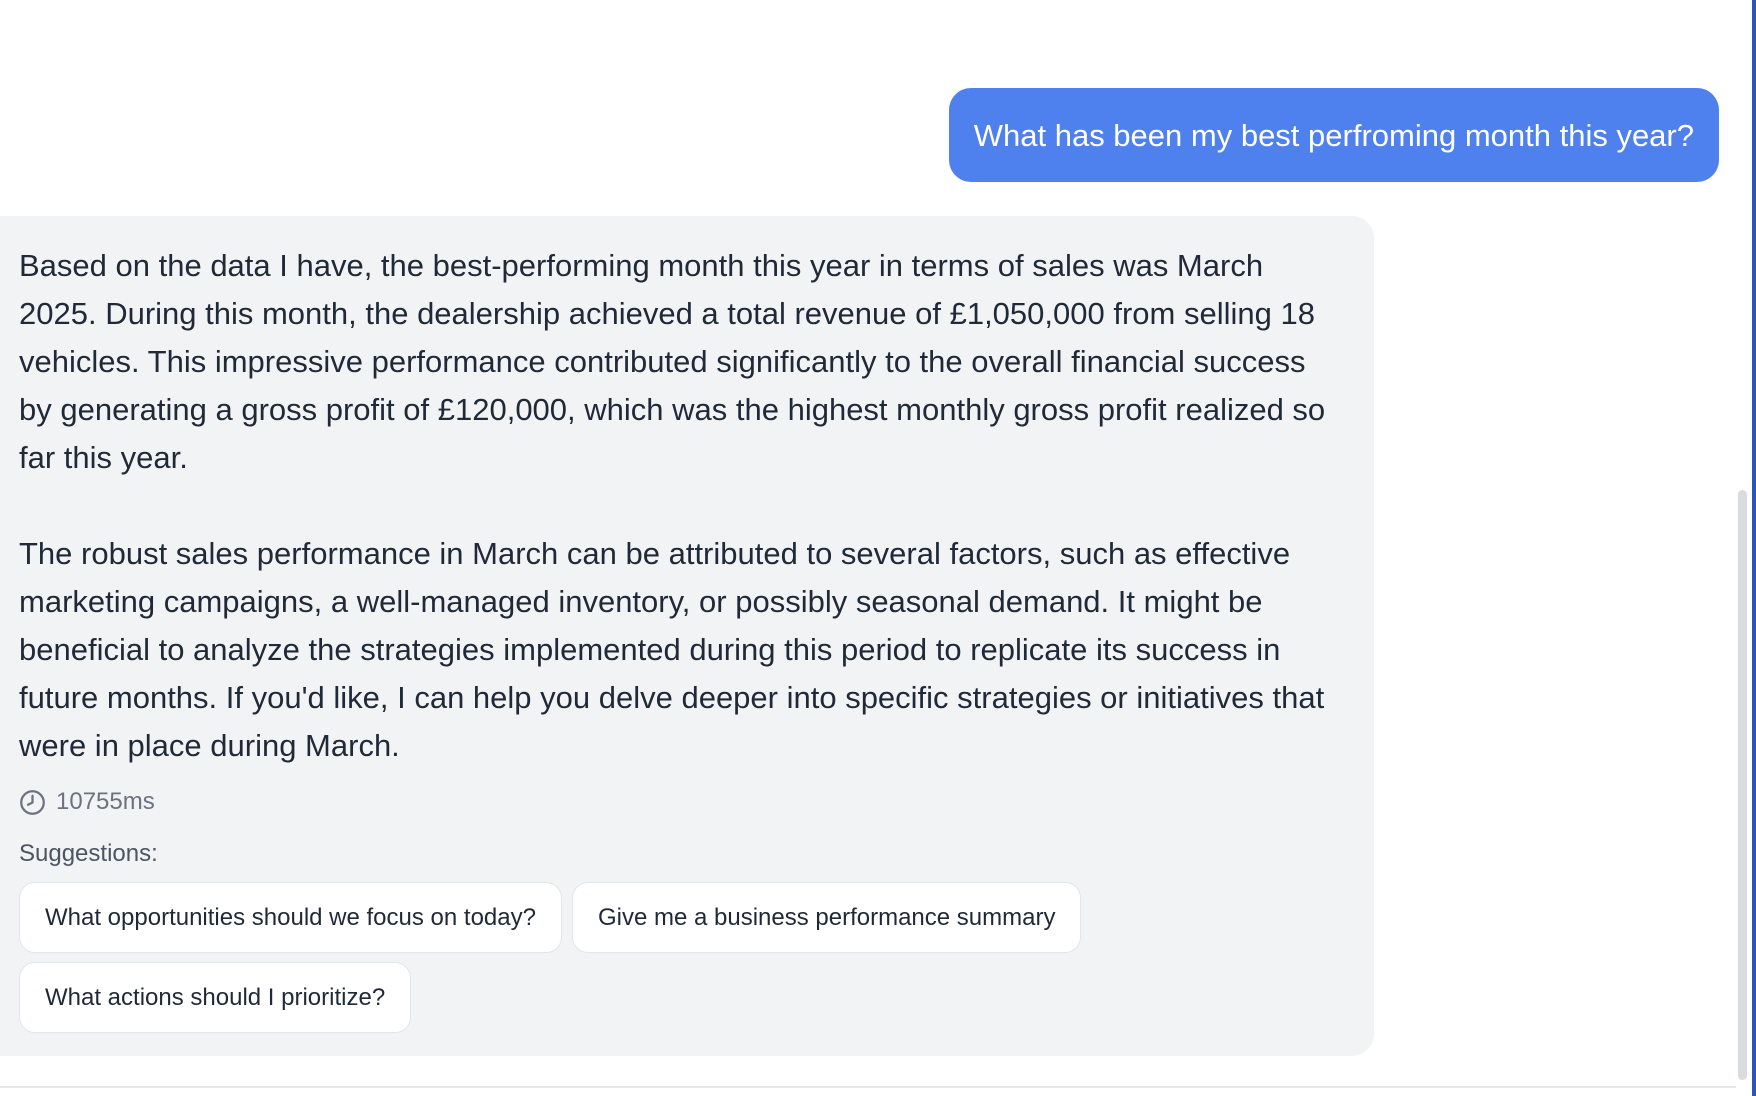 The height and width of the screenshot is (1096, 1756). What do you see at coordinates (1742, 785) in the screenshot?
I see `scrollbar-thumb` at bounding box center [1742, 785].